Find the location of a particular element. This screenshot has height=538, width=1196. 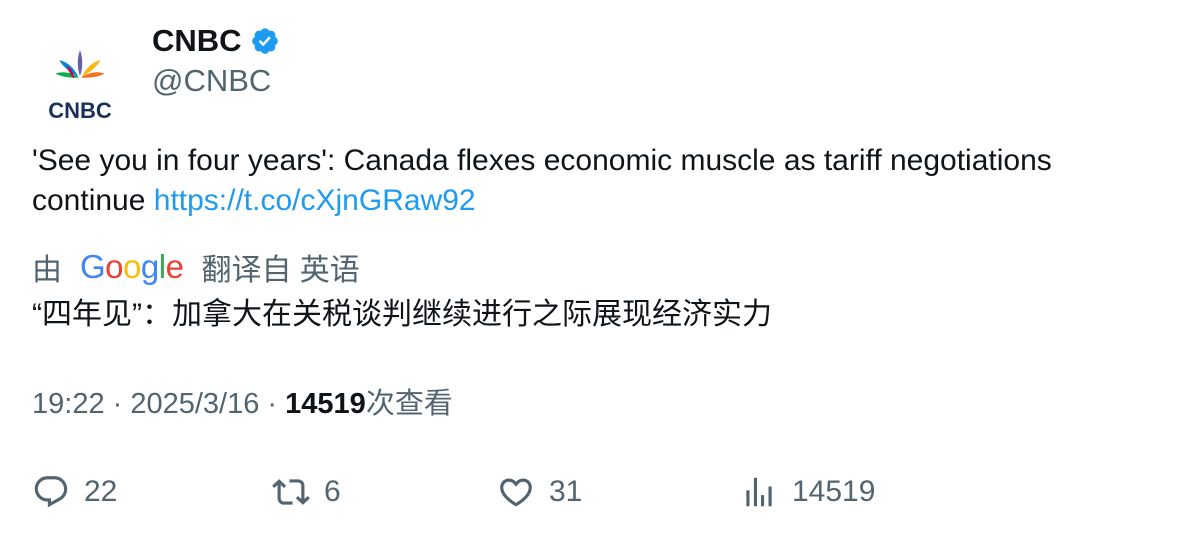

tweet-link: https://t.co/cXjnGRaw92 is located at coordinates (315, 200).